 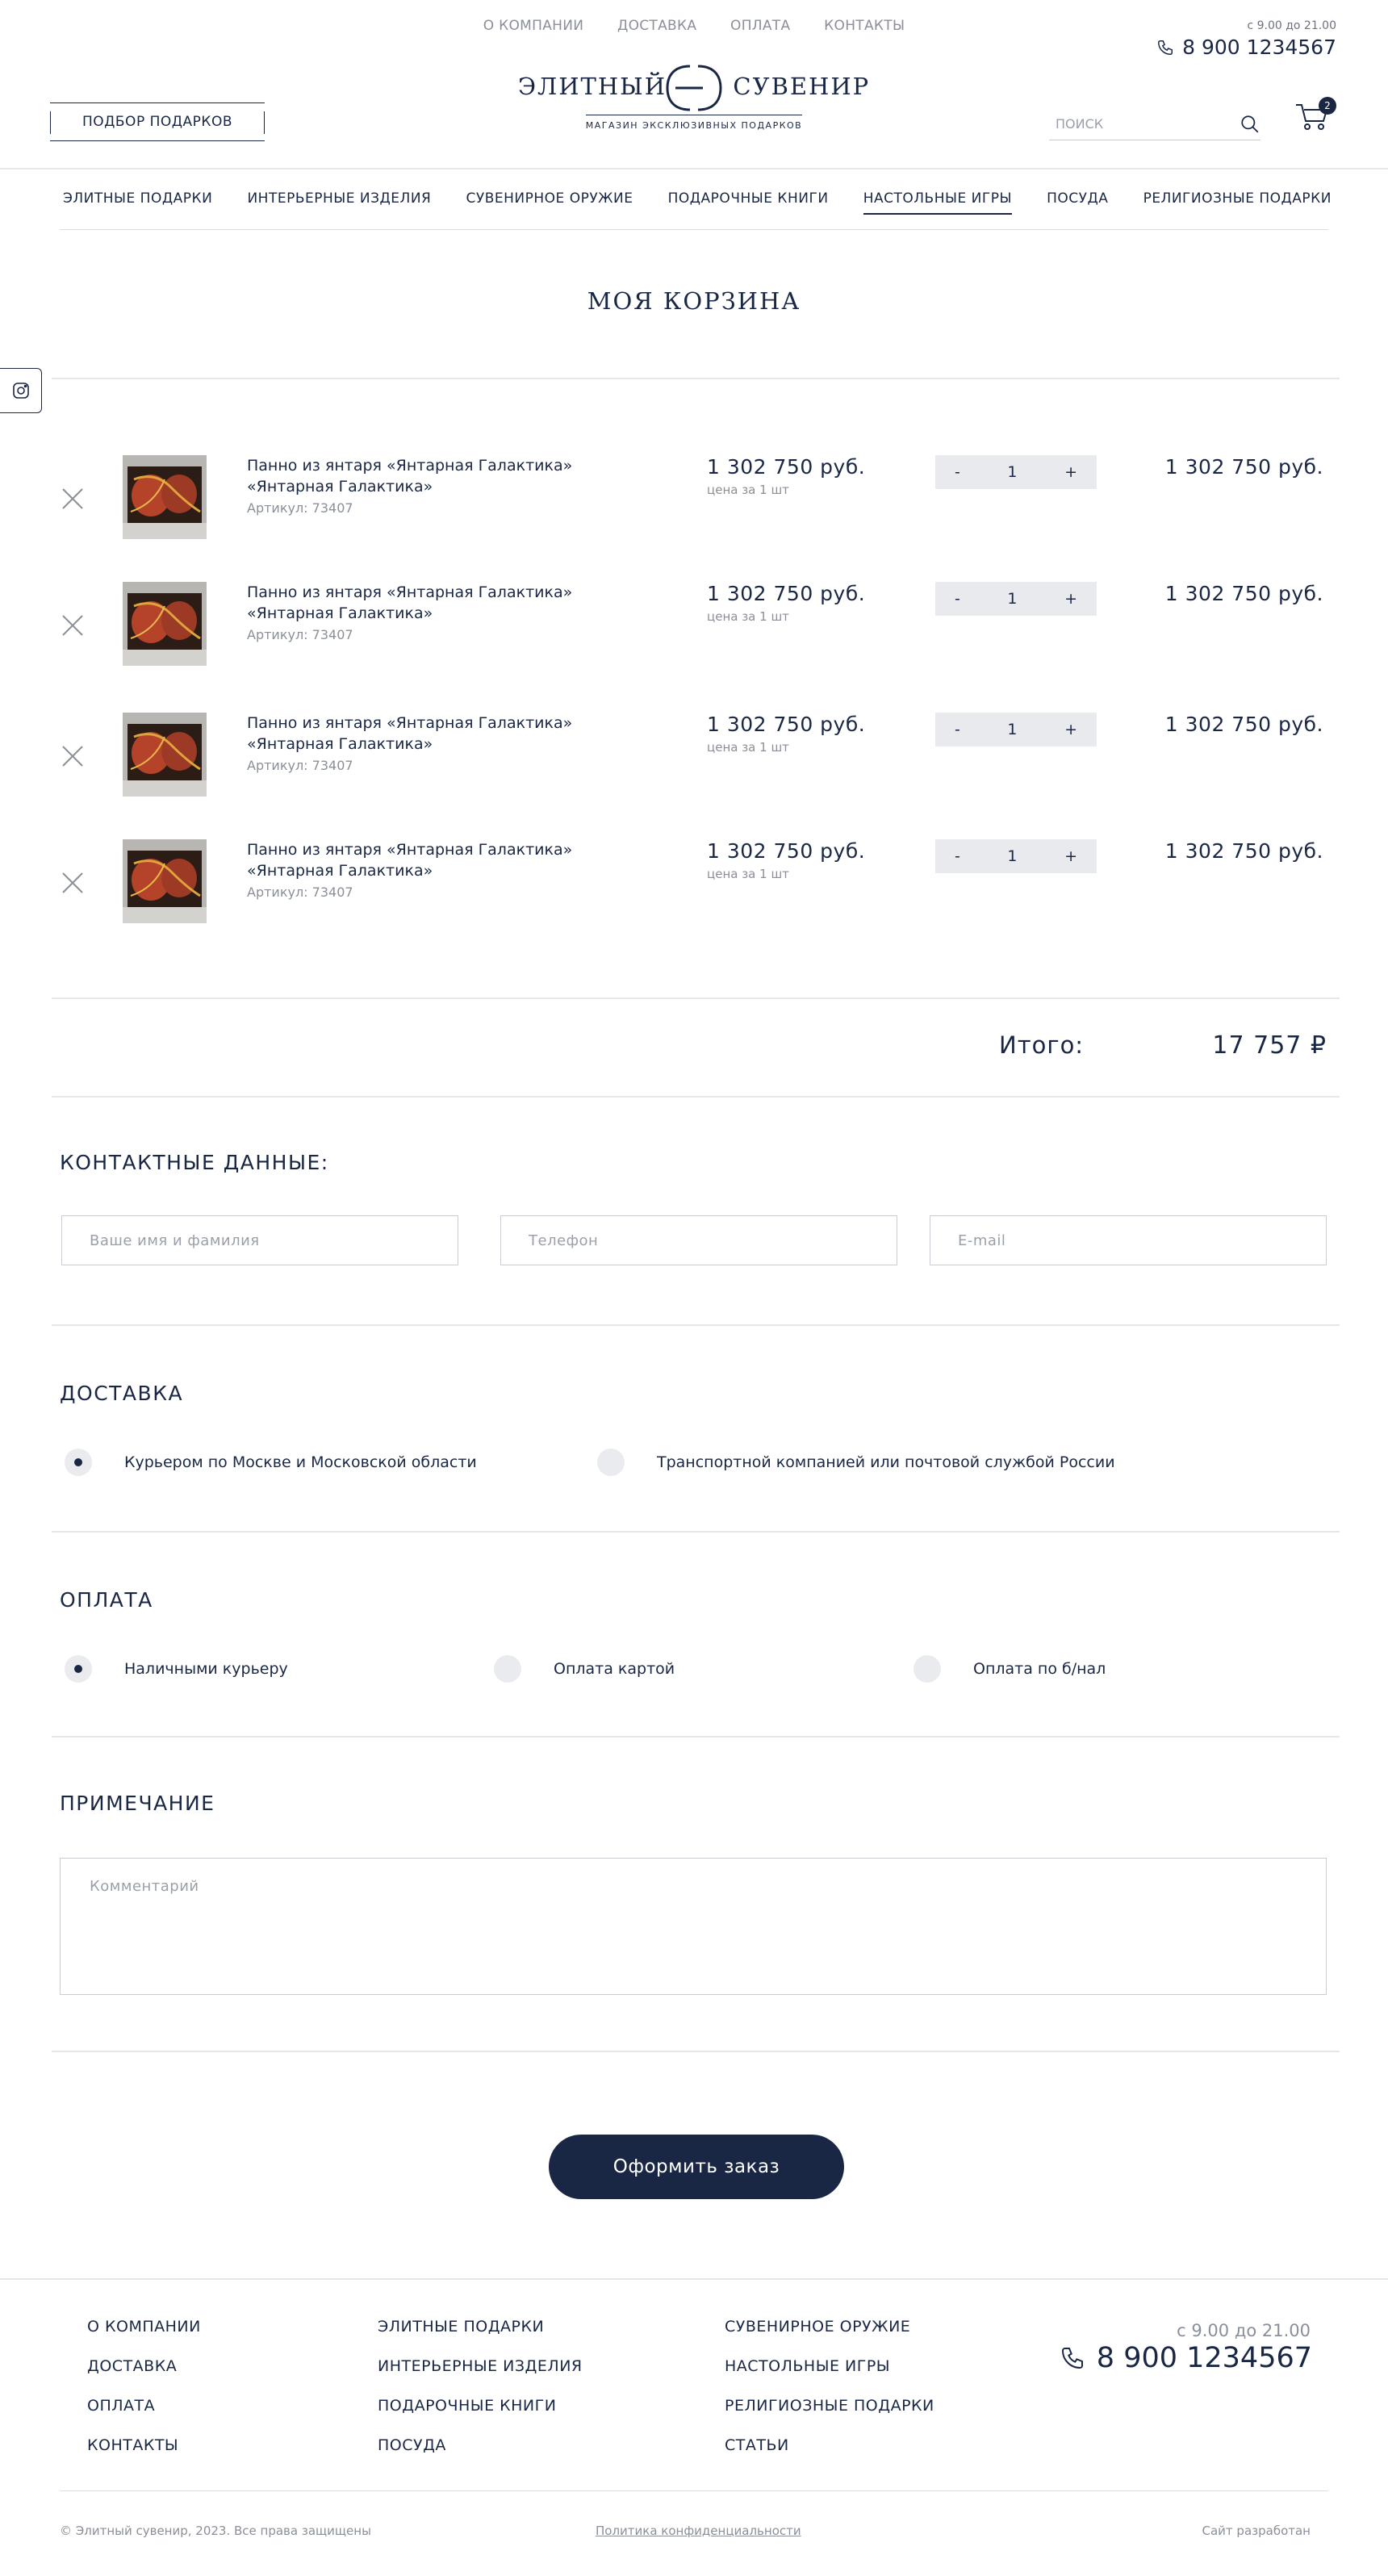 What do you see at coordinates (1142, 1240) in the screenshot?
I see `email-input` at bounding box center [1142, 1240].